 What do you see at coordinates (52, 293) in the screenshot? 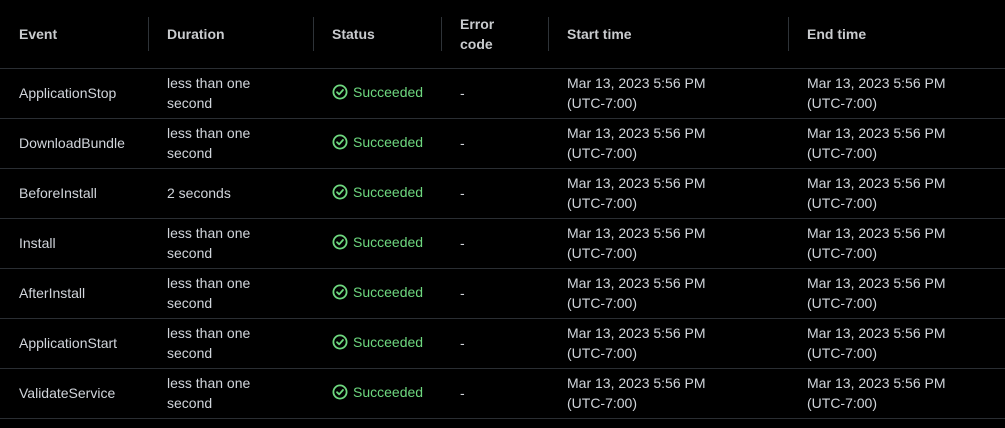
I see `event-name: AfterInstall` at bounding box center [52, 293].